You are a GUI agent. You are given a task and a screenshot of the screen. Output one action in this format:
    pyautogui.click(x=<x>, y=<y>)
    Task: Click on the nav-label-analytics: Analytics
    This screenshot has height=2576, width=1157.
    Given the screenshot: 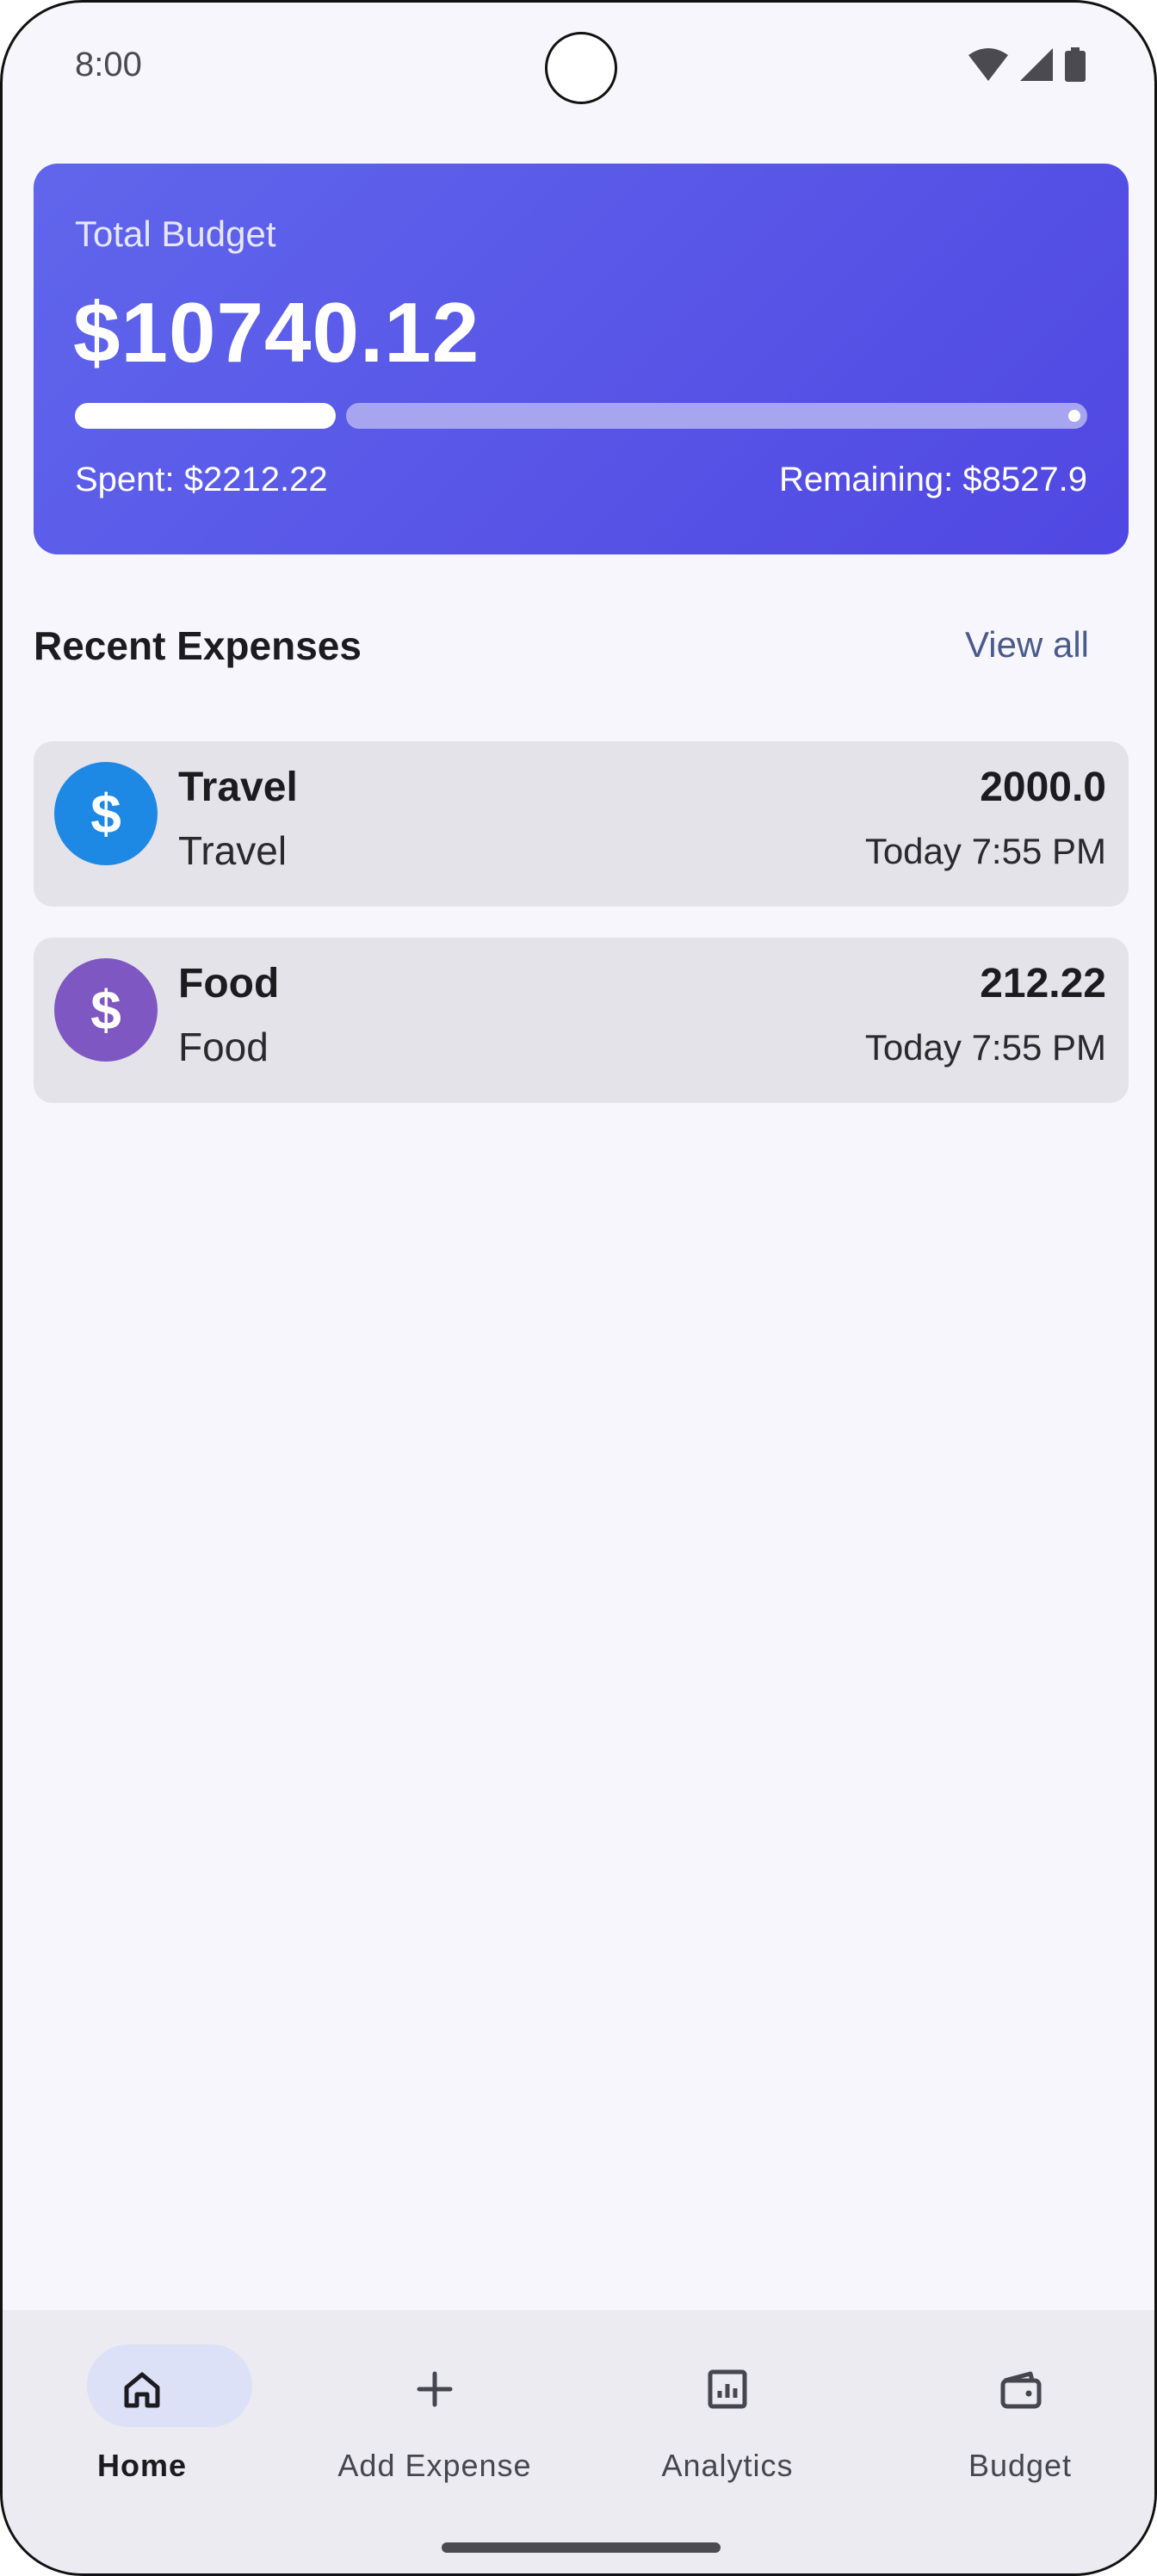 What is the action you would take?
    pyautogui.click(x=728, y=2465)
    